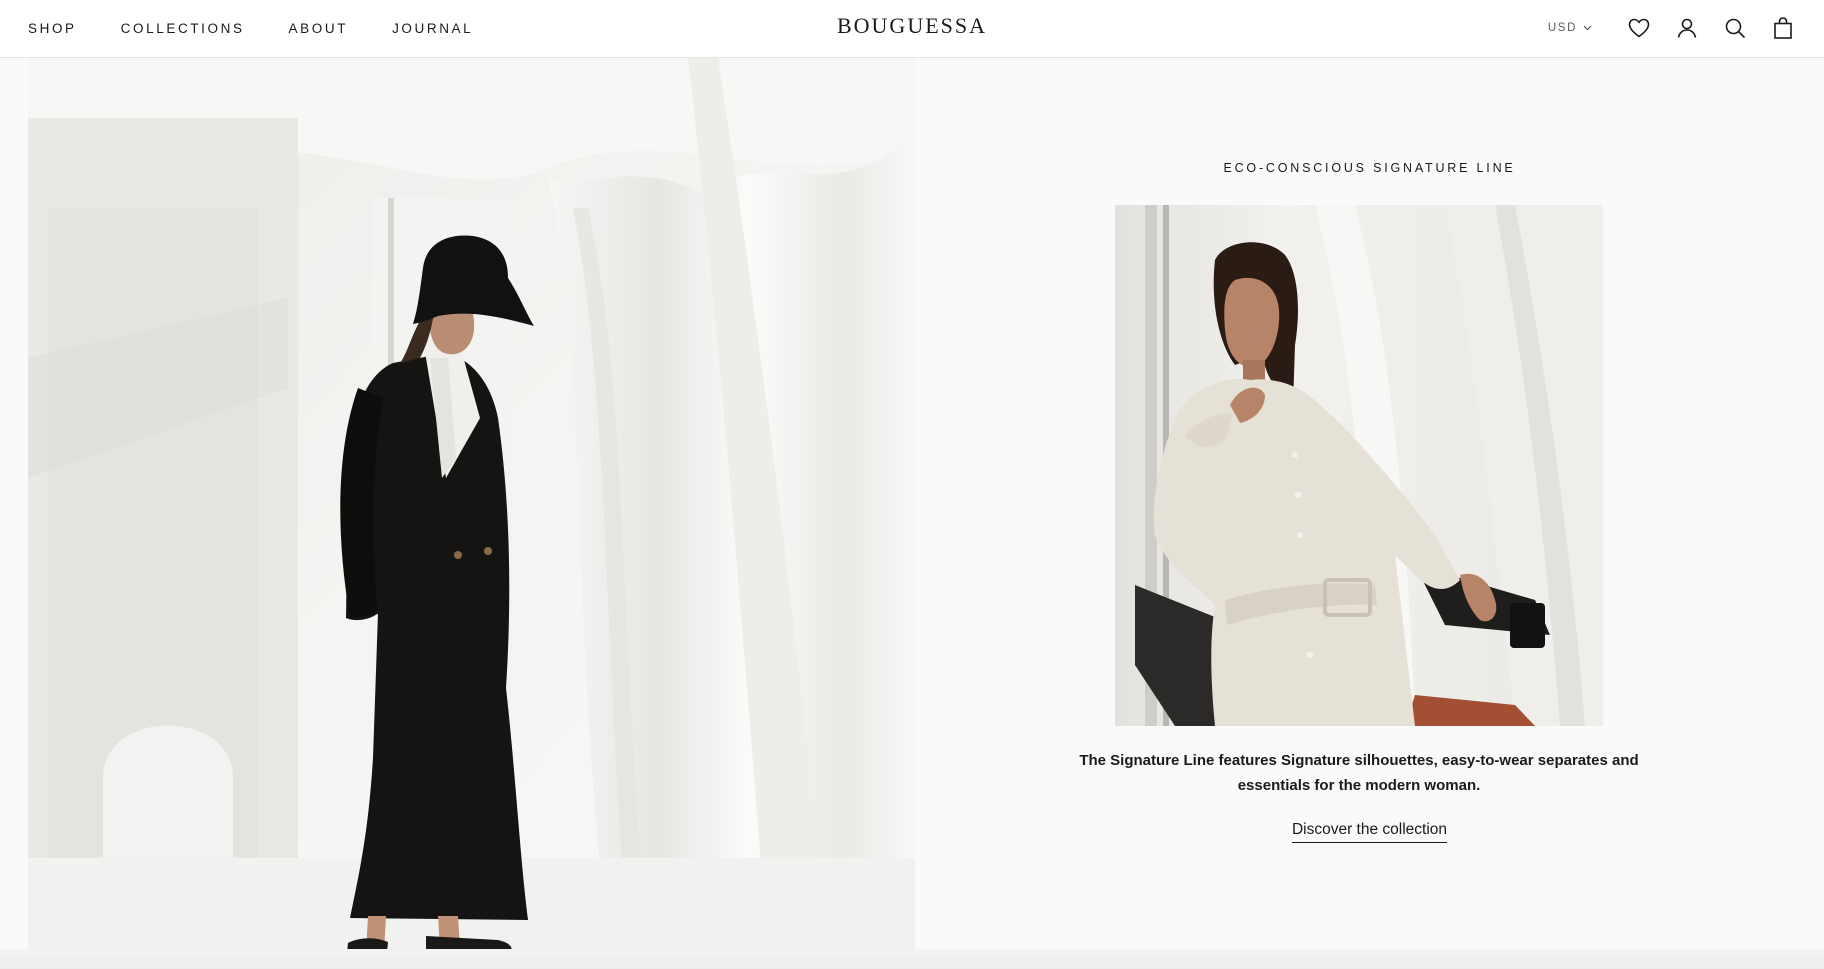  I want to click on nav-journal: JOURNAL, so click(432, 28).